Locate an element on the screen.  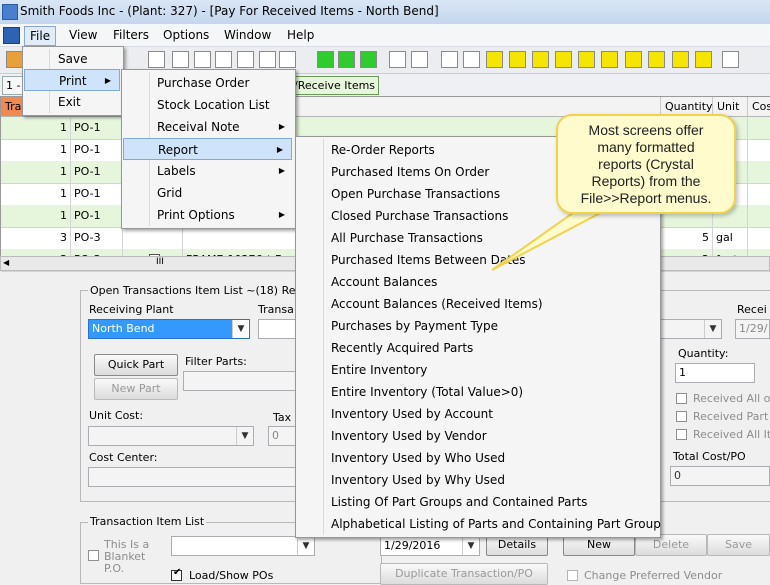
menu-help: Help is located at coordinates (300, 35).